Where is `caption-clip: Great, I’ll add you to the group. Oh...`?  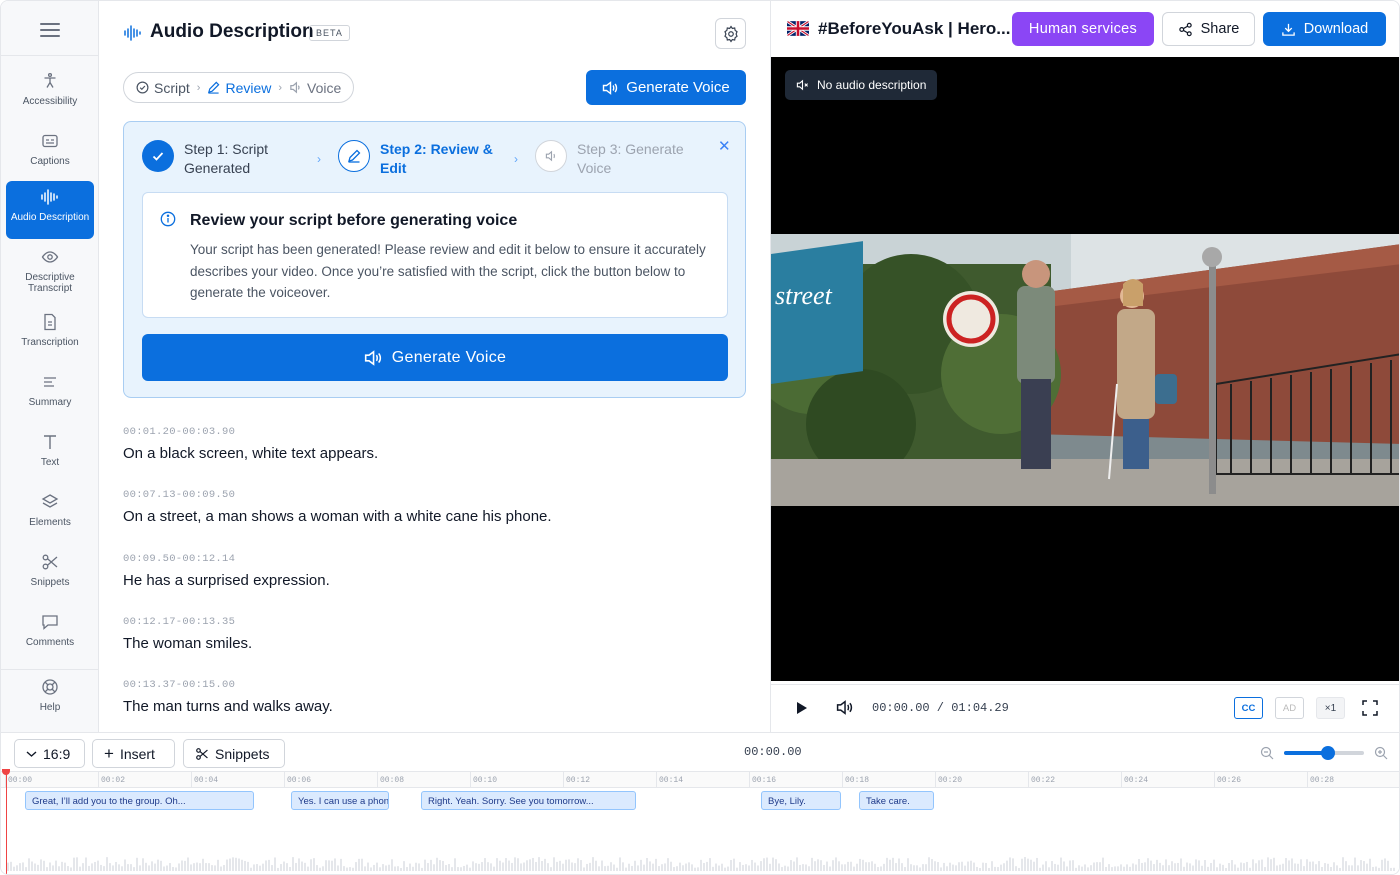
caption-clip: Great, I’ll add you to the group. Oh... is located at coordinates (139, 800).